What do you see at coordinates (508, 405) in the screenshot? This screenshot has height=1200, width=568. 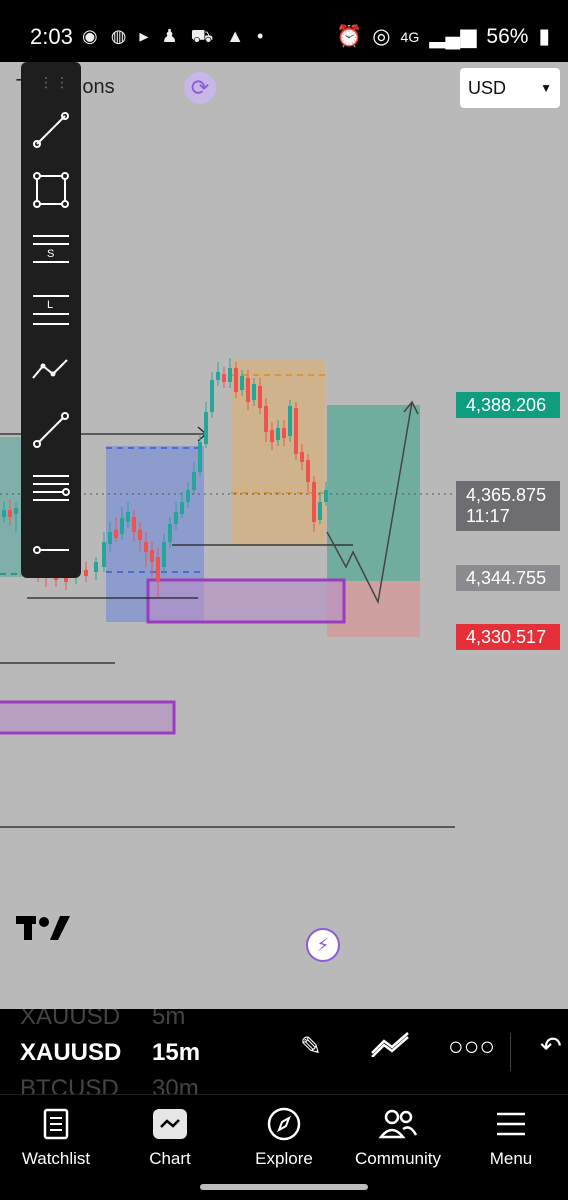 I see `take-profit-price-tag: 4,388.206` at bounding box center [508, 405].